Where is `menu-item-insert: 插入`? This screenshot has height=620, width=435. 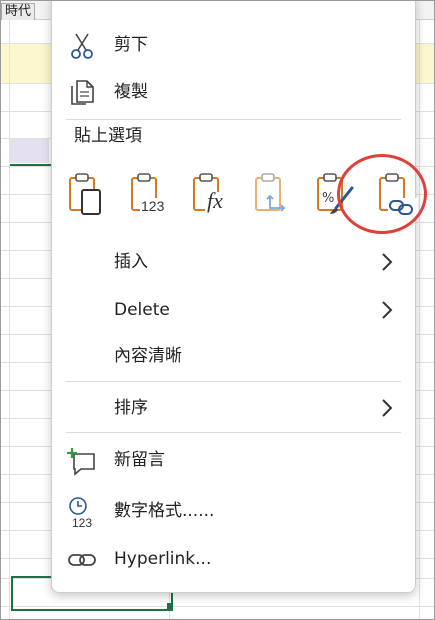 menu-item-insert: 插入 is located at coordinates (233, 262).